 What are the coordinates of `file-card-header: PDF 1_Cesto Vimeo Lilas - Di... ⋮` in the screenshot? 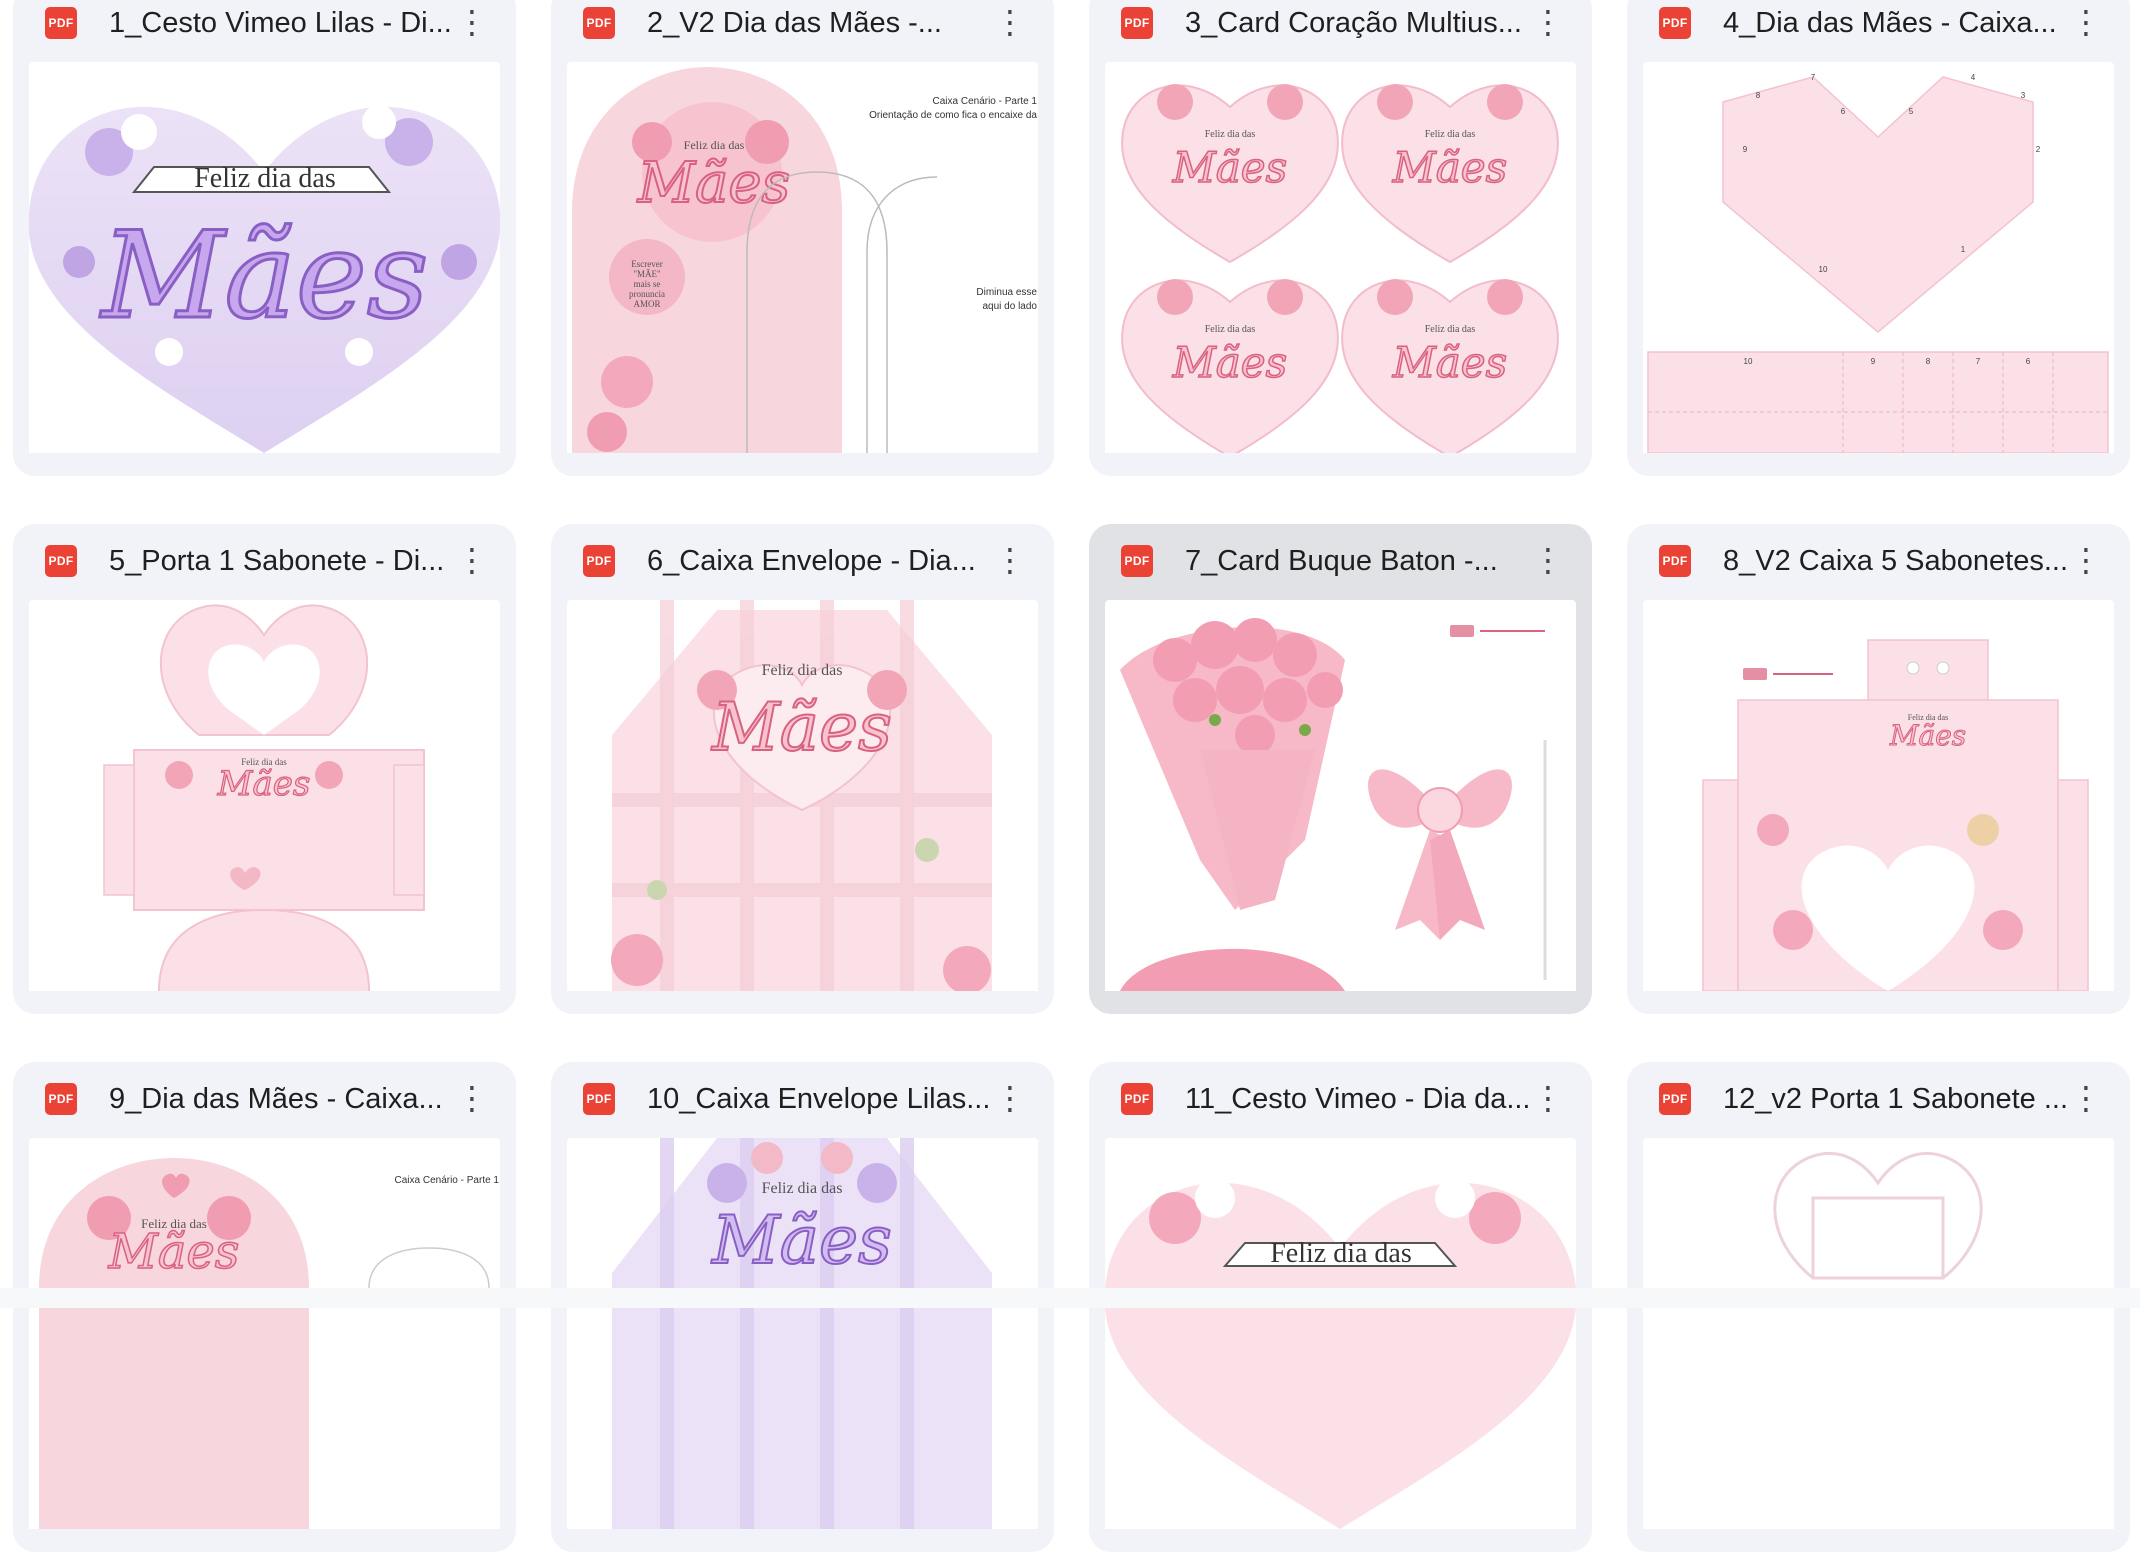 It's located at (264, 31).